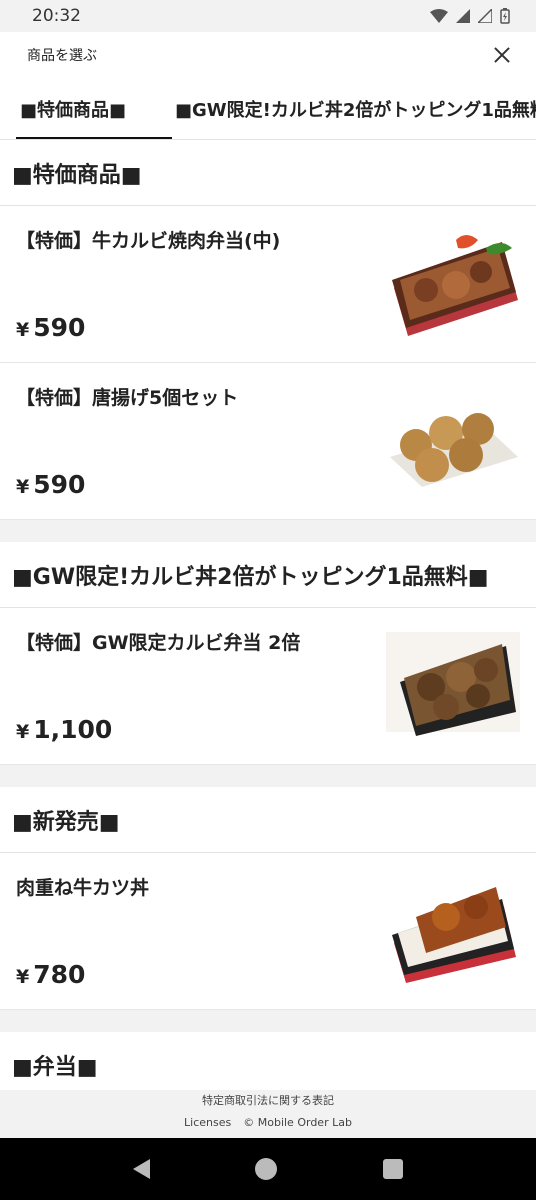 This screenshot has width=536, height=1200. I want to click on price-value: 780, so click(59, 974).